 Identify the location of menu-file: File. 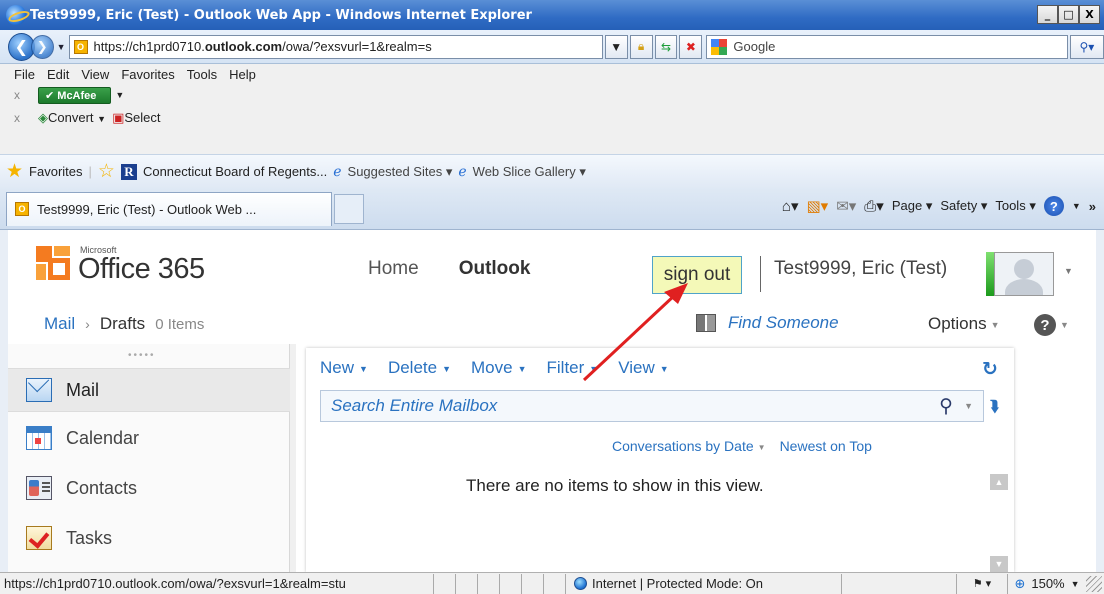
(24, 74).